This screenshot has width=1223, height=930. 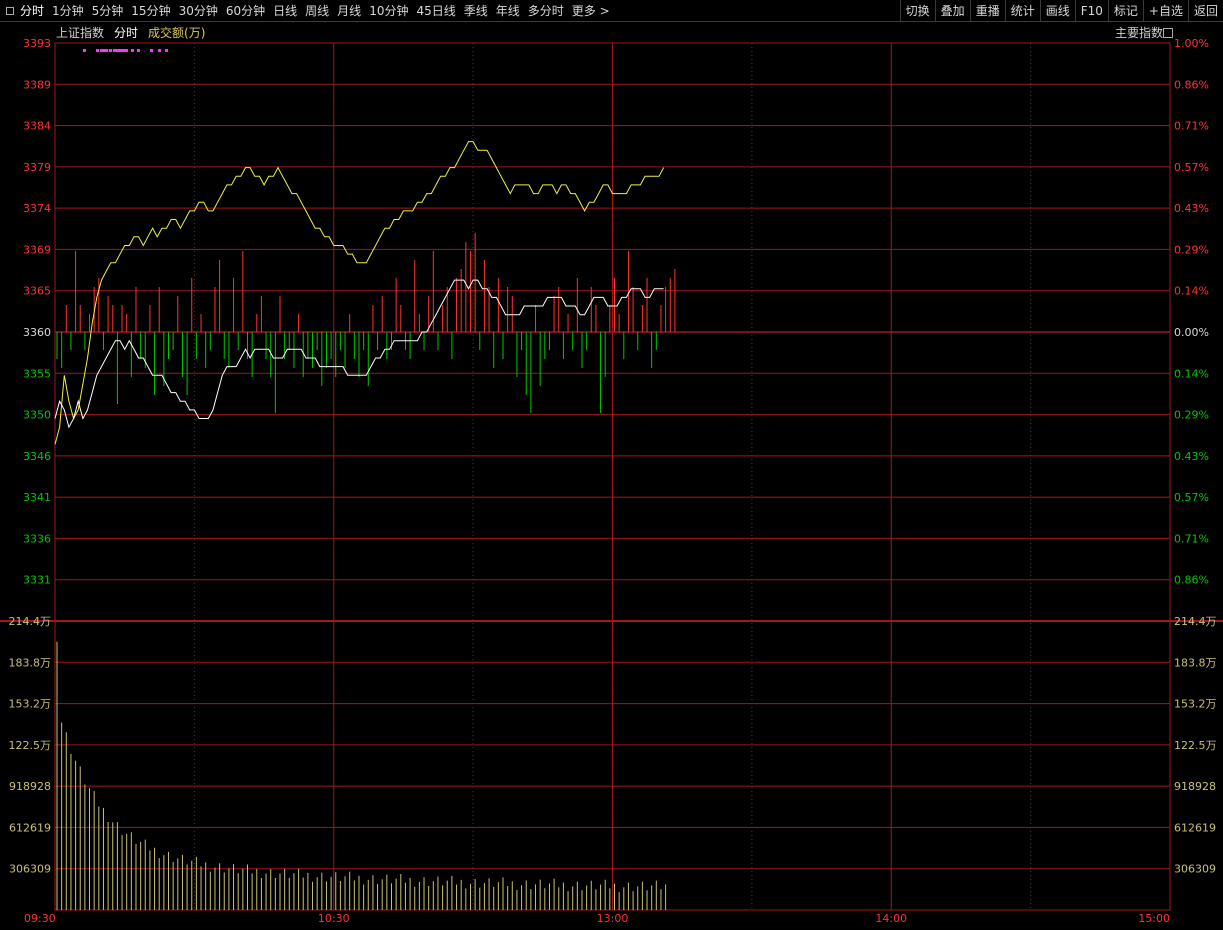 What do you see at coordinates (1191, 415) in the screenshot?
I see `price-label-right: 0.29%` at bounding box center [1191, 415].